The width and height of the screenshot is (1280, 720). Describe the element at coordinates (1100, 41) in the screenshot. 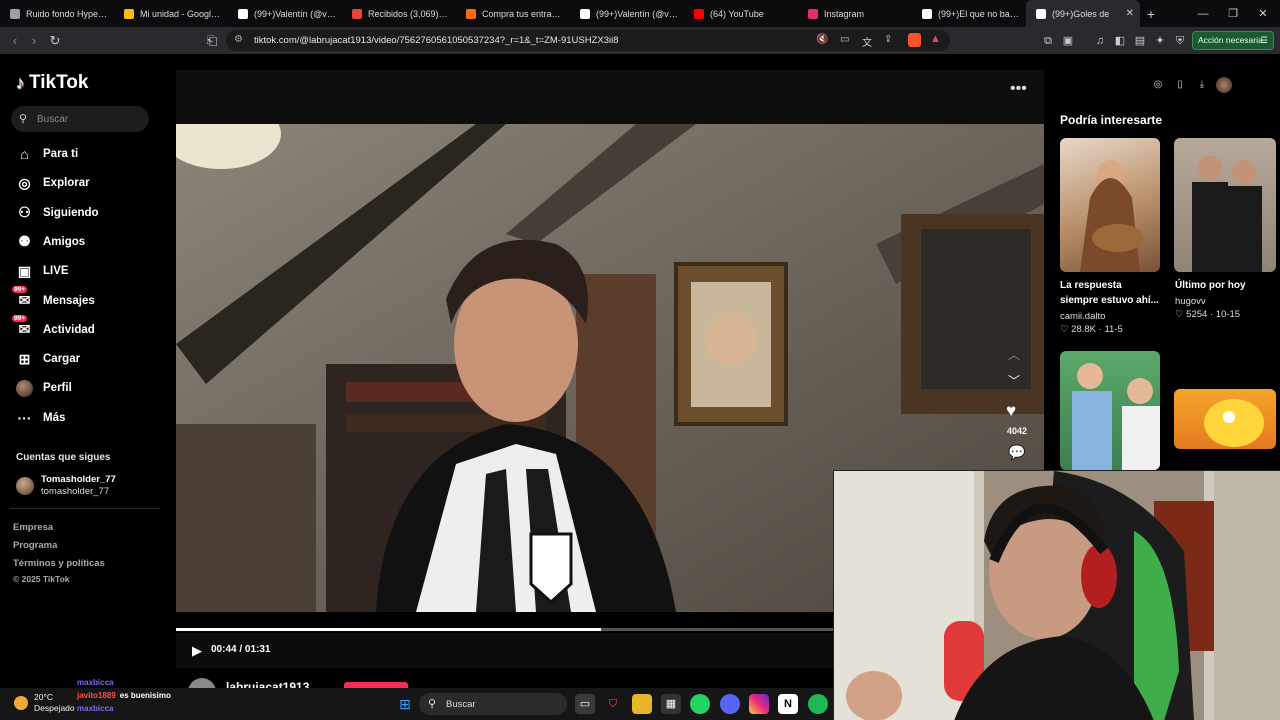

I see `music-icon: ♫` at that location.